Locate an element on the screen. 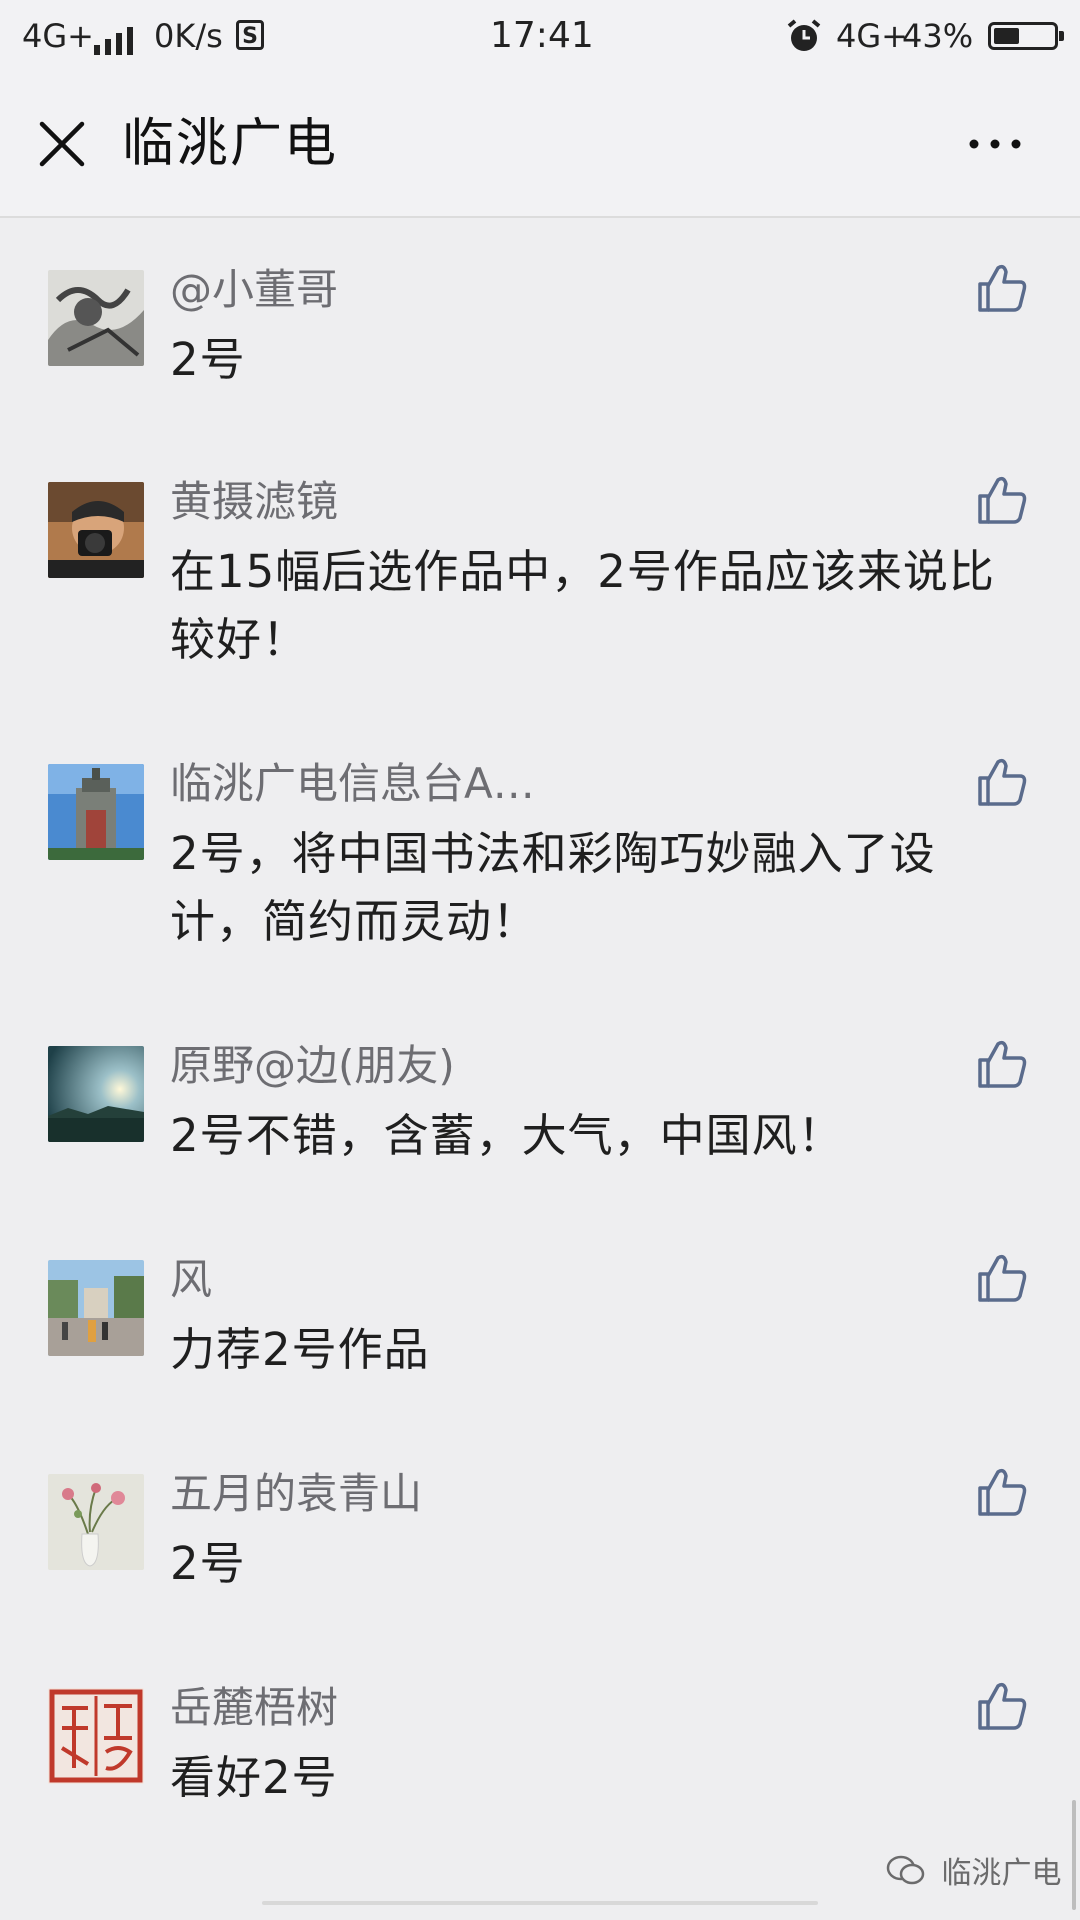 This screenshot has width=1080, height=1920. wechat-icon is located at coordinates (906, 1875).